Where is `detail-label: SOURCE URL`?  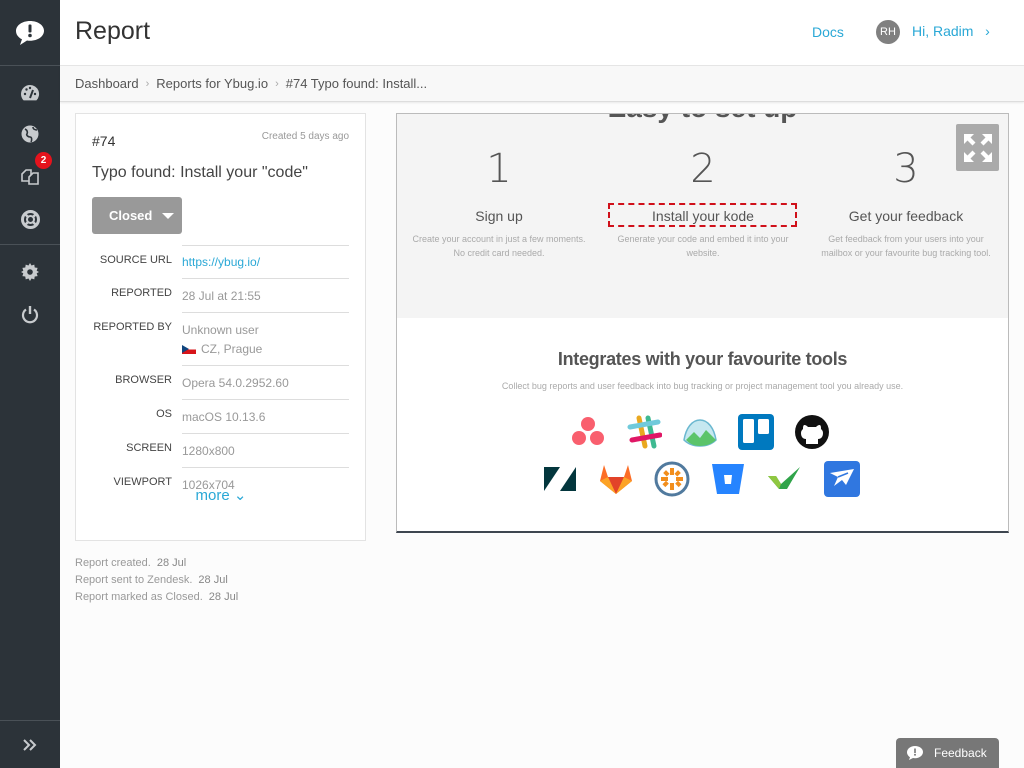
detail-label: SOURCE URL is located at coordinates (135, 260).